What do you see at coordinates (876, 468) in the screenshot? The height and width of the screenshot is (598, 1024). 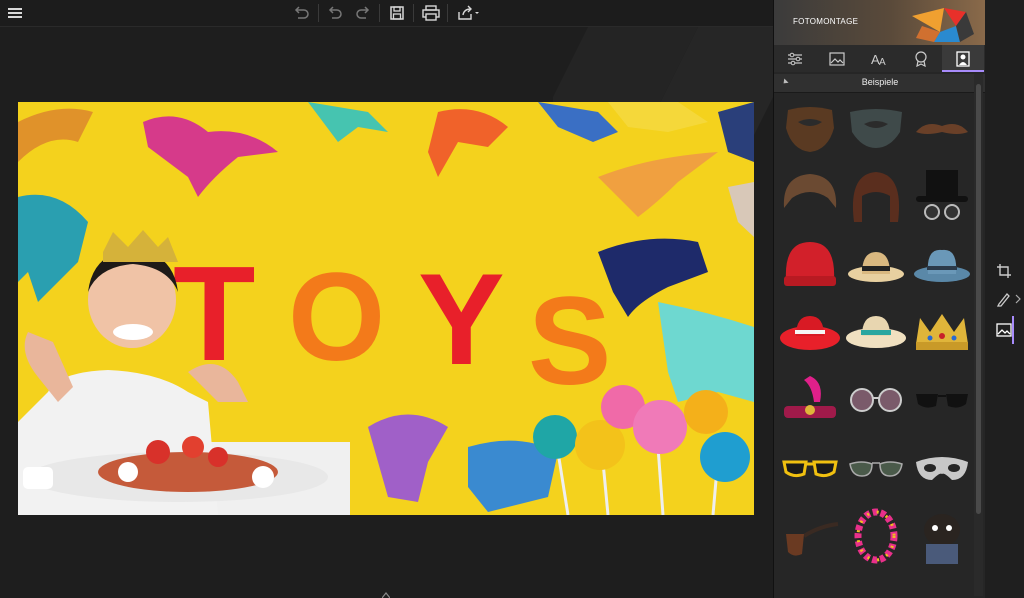 I see `sticker-aviator-glasses` at bounding box center [876, 468].